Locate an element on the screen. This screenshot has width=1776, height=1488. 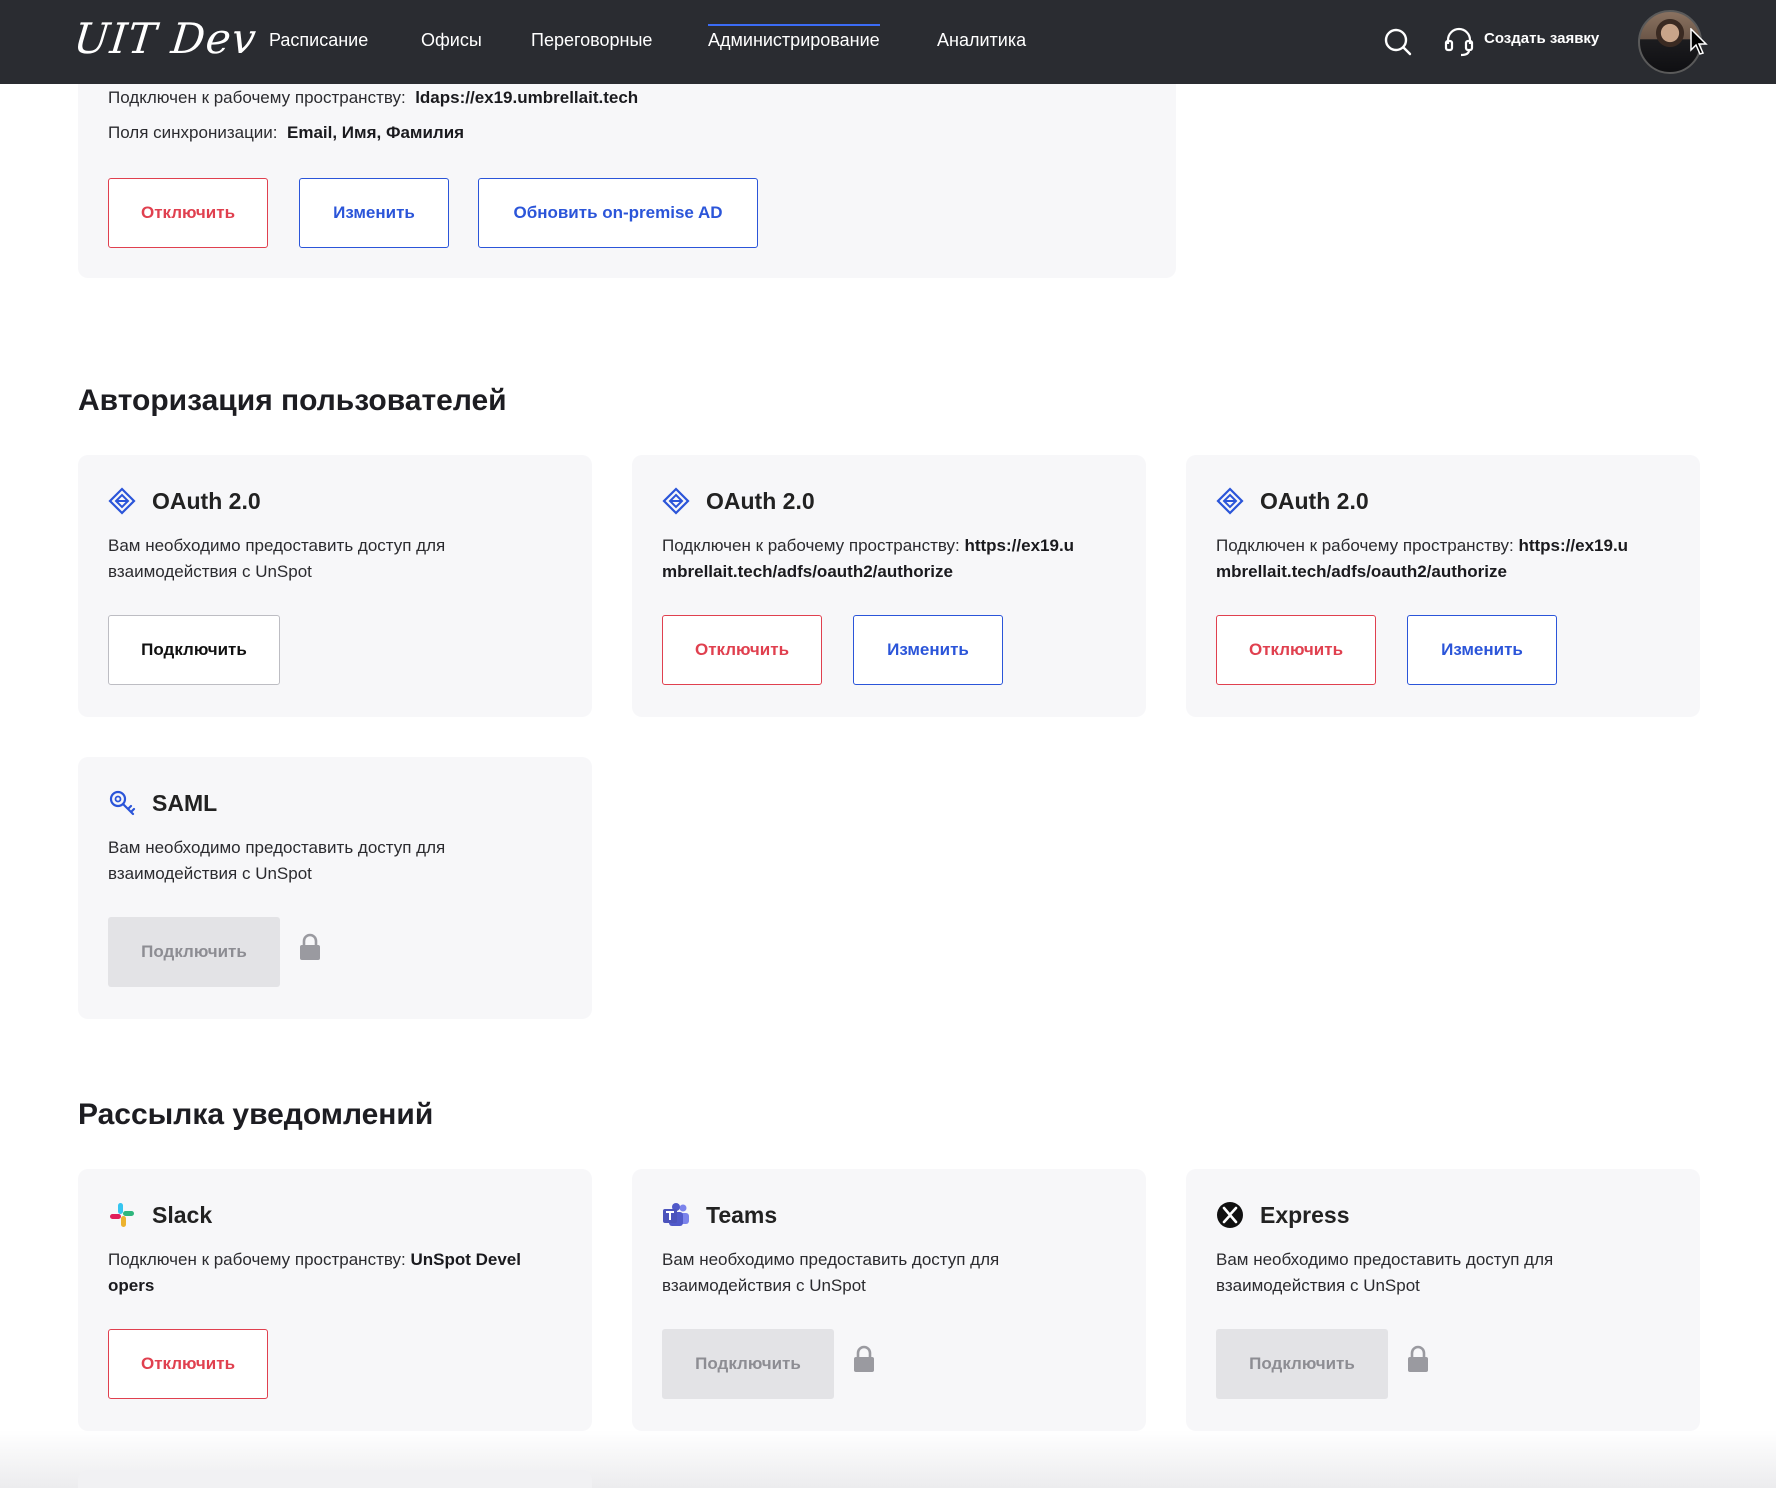
oauth-card-3-value1: https://ex19.u is located at coordinates (1573, 545).